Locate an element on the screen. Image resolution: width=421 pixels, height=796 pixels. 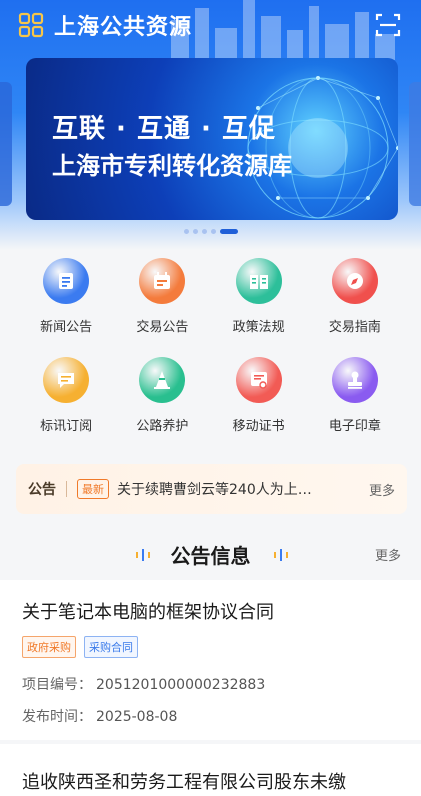
message-icon is located at coordinates (66, 380).